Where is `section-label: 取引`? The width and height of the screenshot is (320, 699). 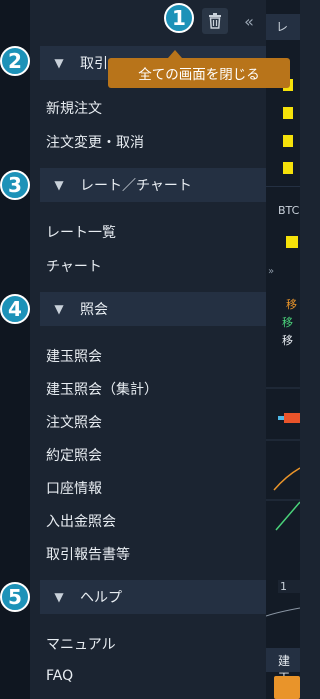 section-label: 取引 is located at coordinates (94, 64).